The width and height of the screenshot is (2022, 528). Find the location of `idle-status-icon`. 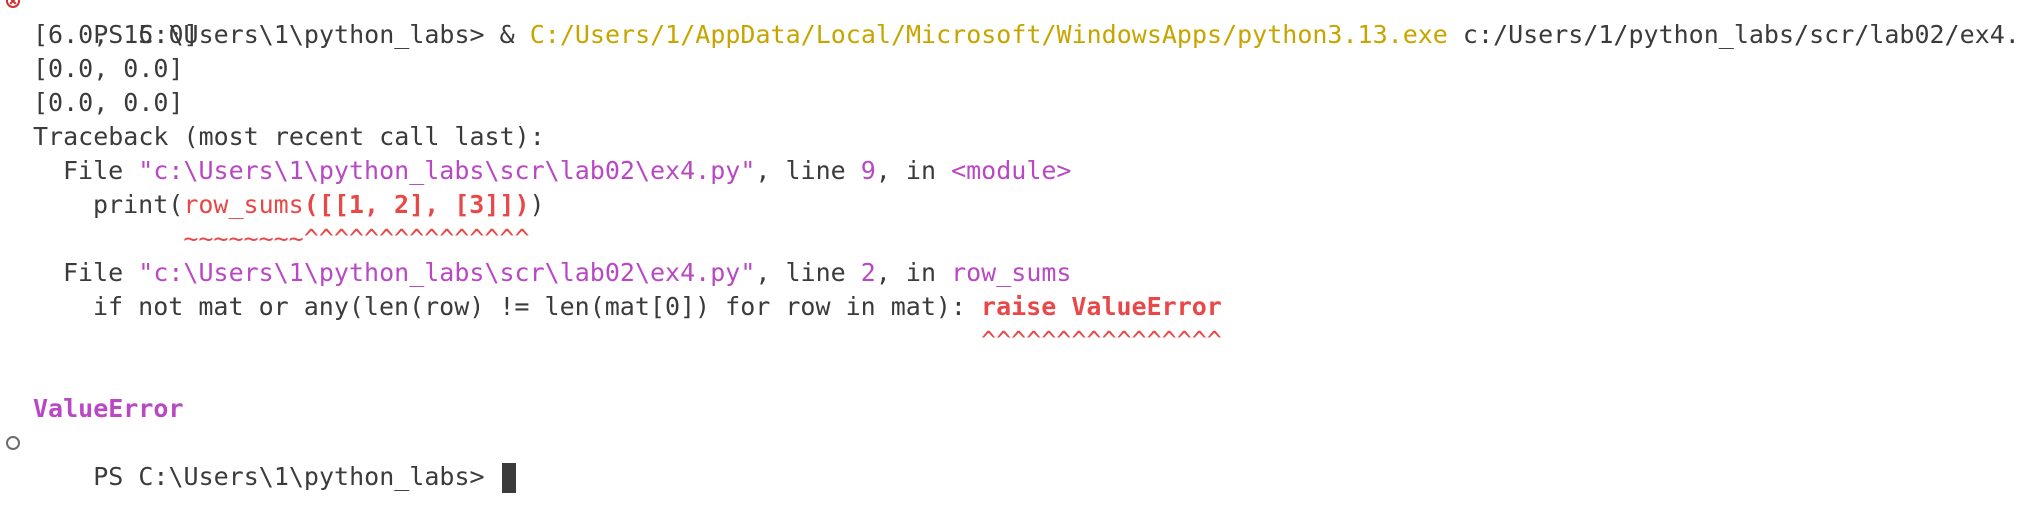

idle-status-icon is located at coordinates (13, 443).